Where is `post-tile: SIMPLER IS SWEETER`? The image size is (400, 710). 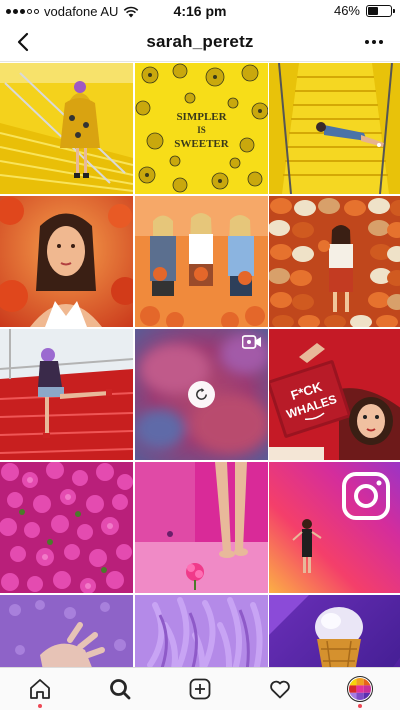
post-tile: SIMPLER IS SWEETER is located at coordinates (201, 128).